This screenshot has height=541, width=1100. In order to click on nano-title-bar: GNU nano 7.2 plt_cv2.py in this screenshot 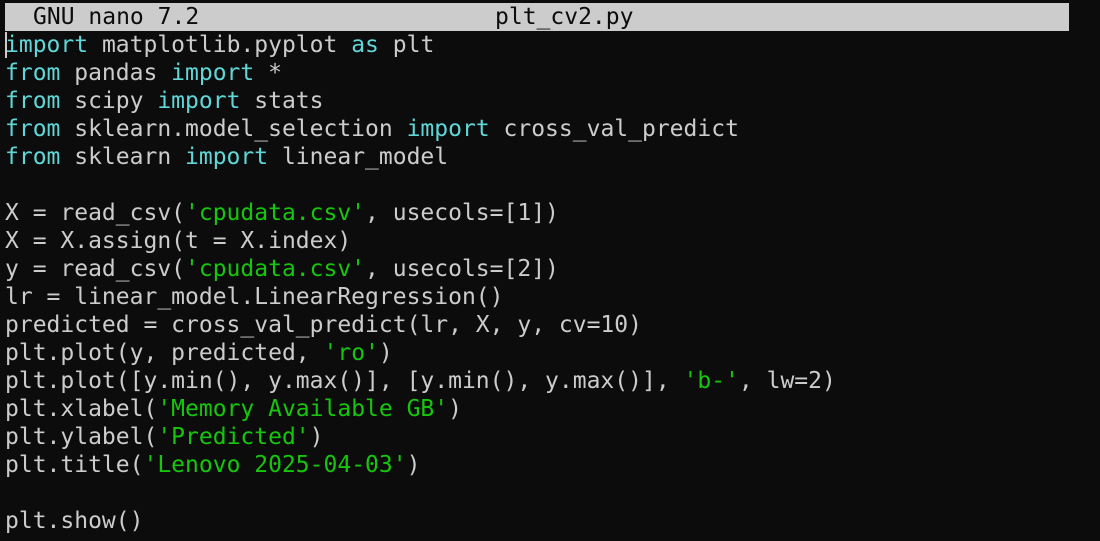, I will do `click(537, 17)`.